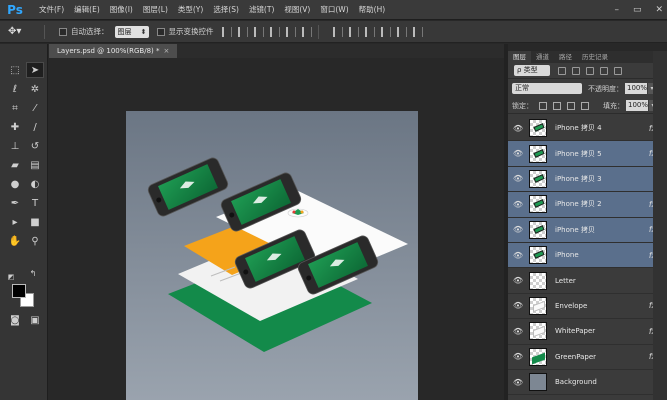 The width and height of the screenshot is (667, 400). Describe the element at coordinates (297, 10) in the screenshot. I see `menu-item: 视图(V)` at that location.